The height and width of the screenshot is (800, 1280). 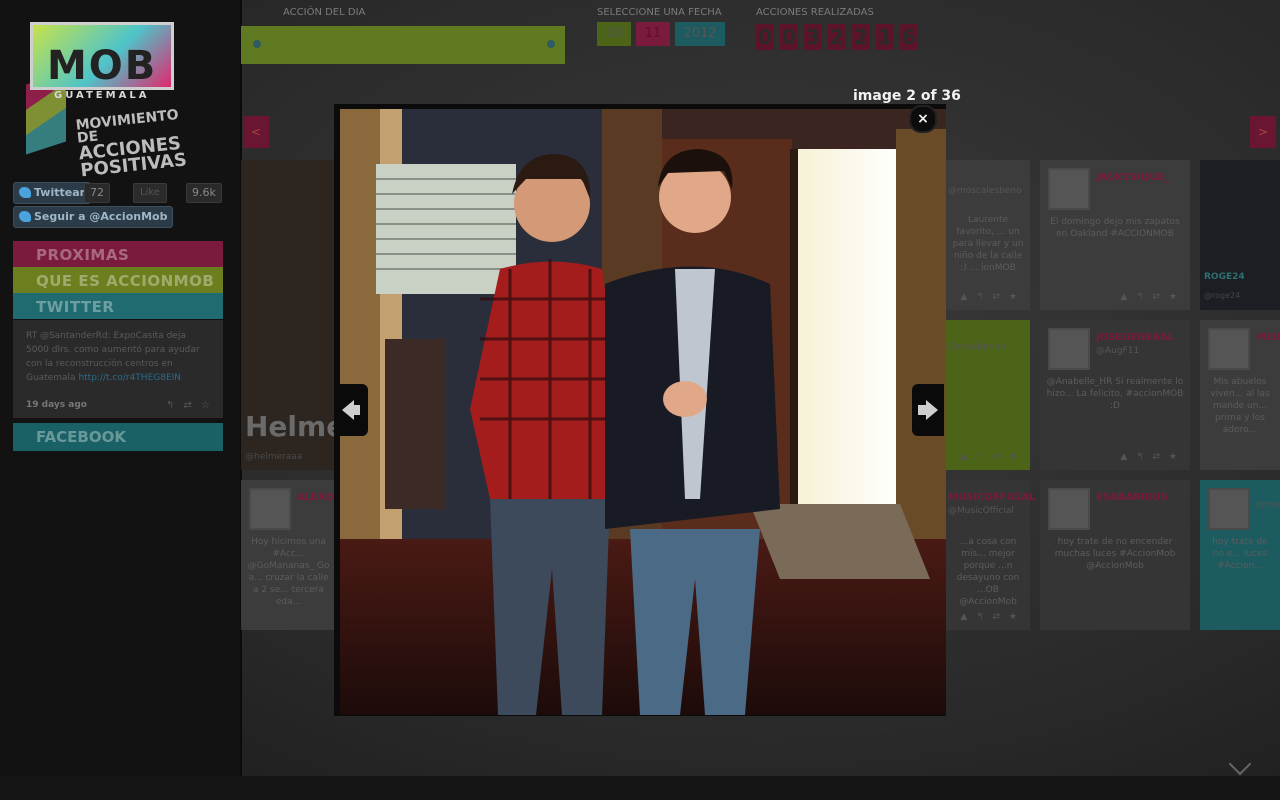 What do you see at coordinates (932, 410) in the screenshot?
I see `arrow-right-icon` at bounding box center [932, 410].